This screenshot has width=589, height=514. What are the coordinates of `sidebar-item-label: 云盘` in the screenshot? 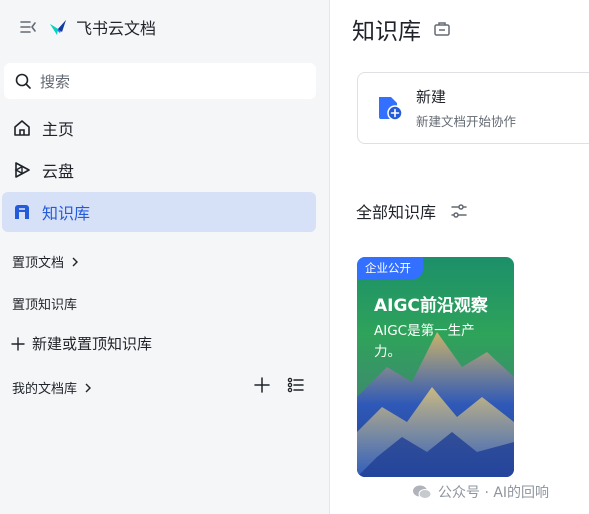 It's located at (58, 171).